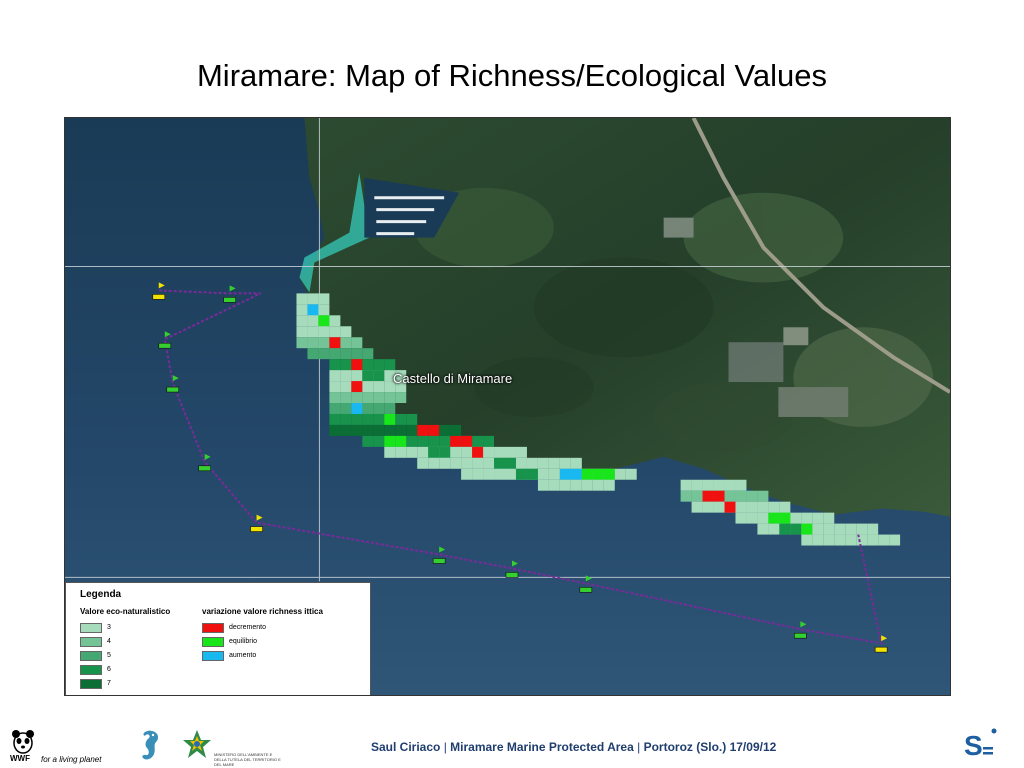 This screenshot has height=768, width=1024. What do you see at coordinates (262, 611) in the screenshot?
I see `legend-richness-title: variazione valore richness ittica` at bounding box center [262, 611].